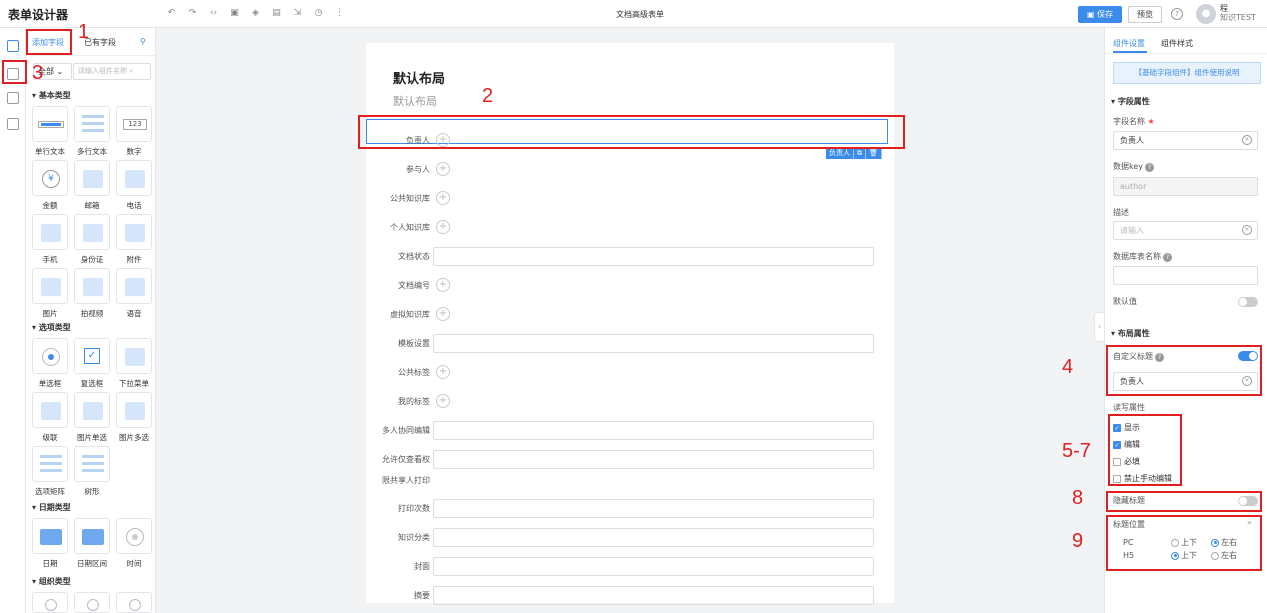 The height and width of the screenshot is (613, 1267). I want to click on component-tile-line, so click(50, 124).